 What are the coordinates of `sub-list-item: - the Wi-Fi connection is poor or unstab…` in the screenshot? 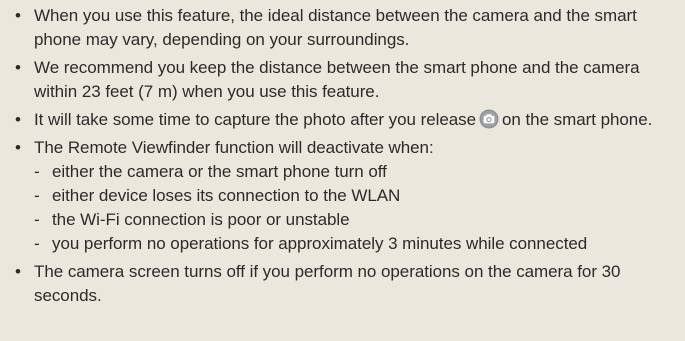 It's located at (352, 220).